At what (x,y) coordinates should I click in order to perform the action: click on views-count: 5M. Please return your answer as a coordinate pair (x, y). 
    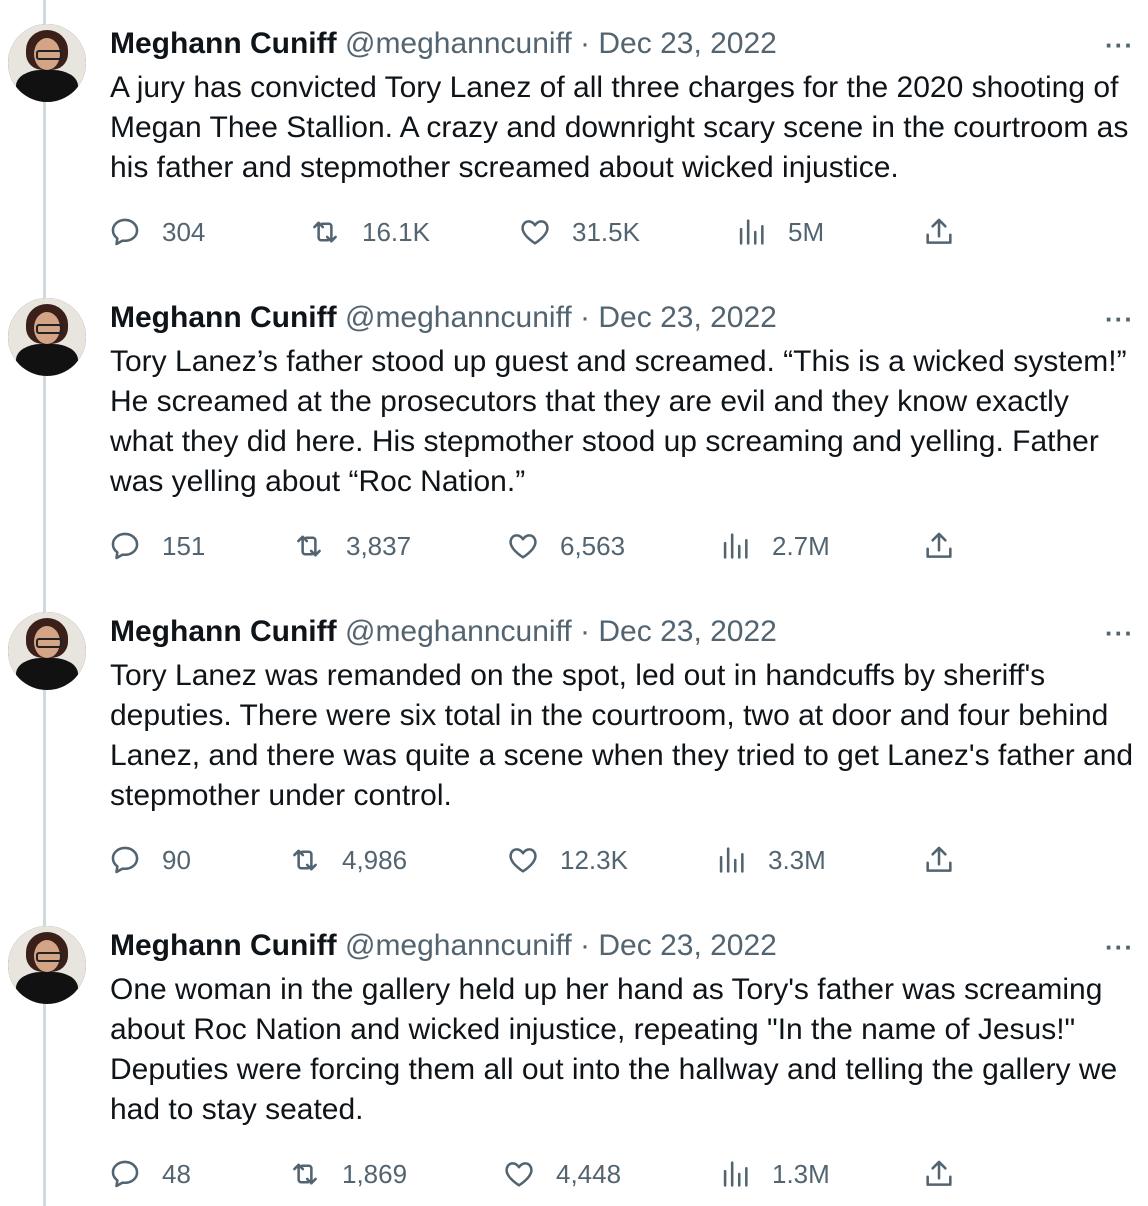
    Looking at the image, I should click on (806, 231).